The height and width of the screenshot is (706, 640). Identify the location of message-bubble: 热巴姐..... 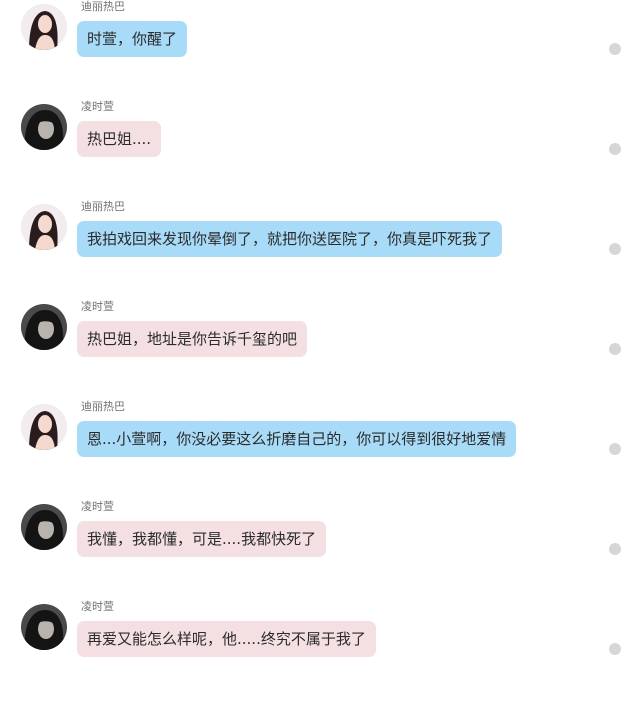
(119, 139).